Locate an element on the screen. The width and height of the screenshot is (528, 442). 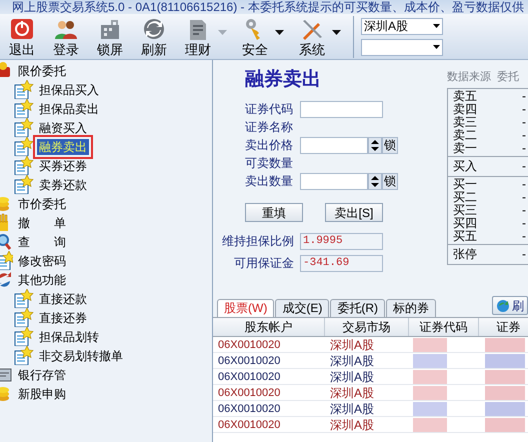
toolbar-button: 系统 is located at coordinates (312, 38).